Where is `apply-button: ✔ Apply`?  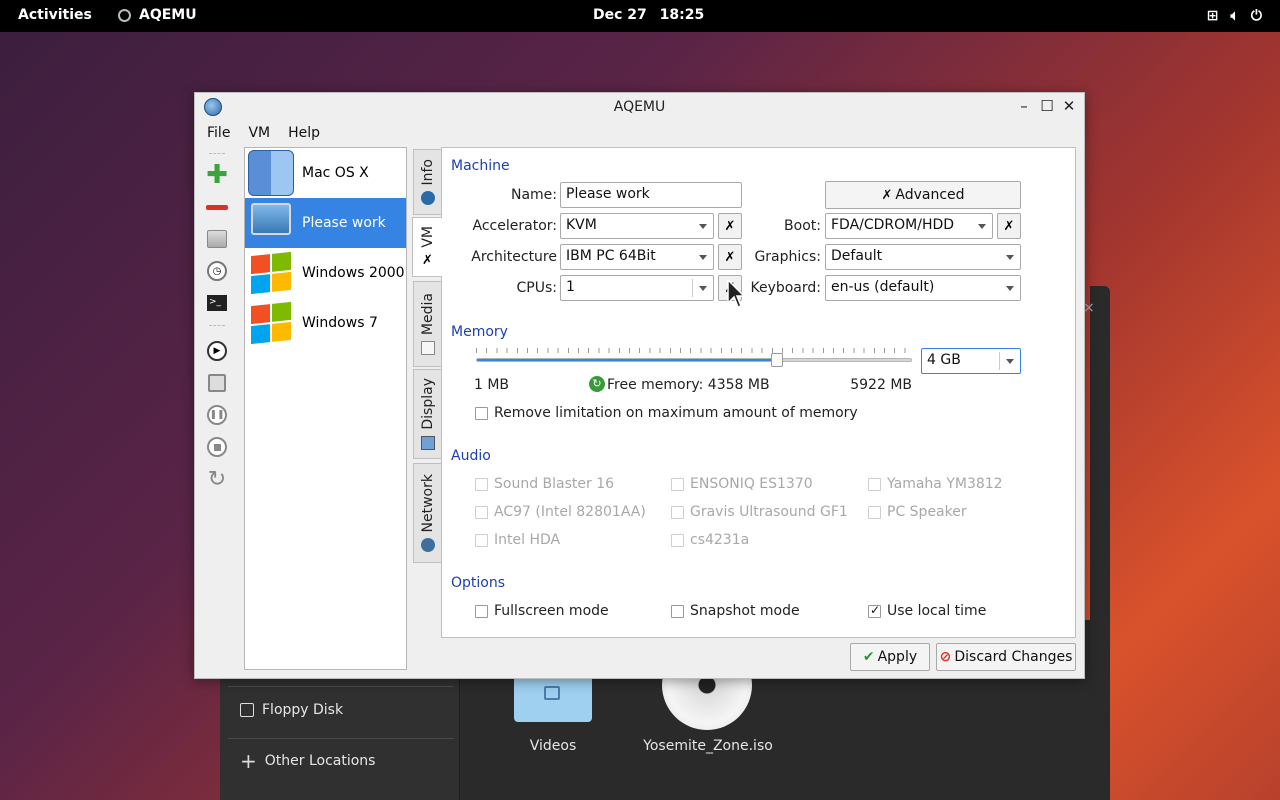 apply-button: ✔ Apply is located at coordinates (890, 657).